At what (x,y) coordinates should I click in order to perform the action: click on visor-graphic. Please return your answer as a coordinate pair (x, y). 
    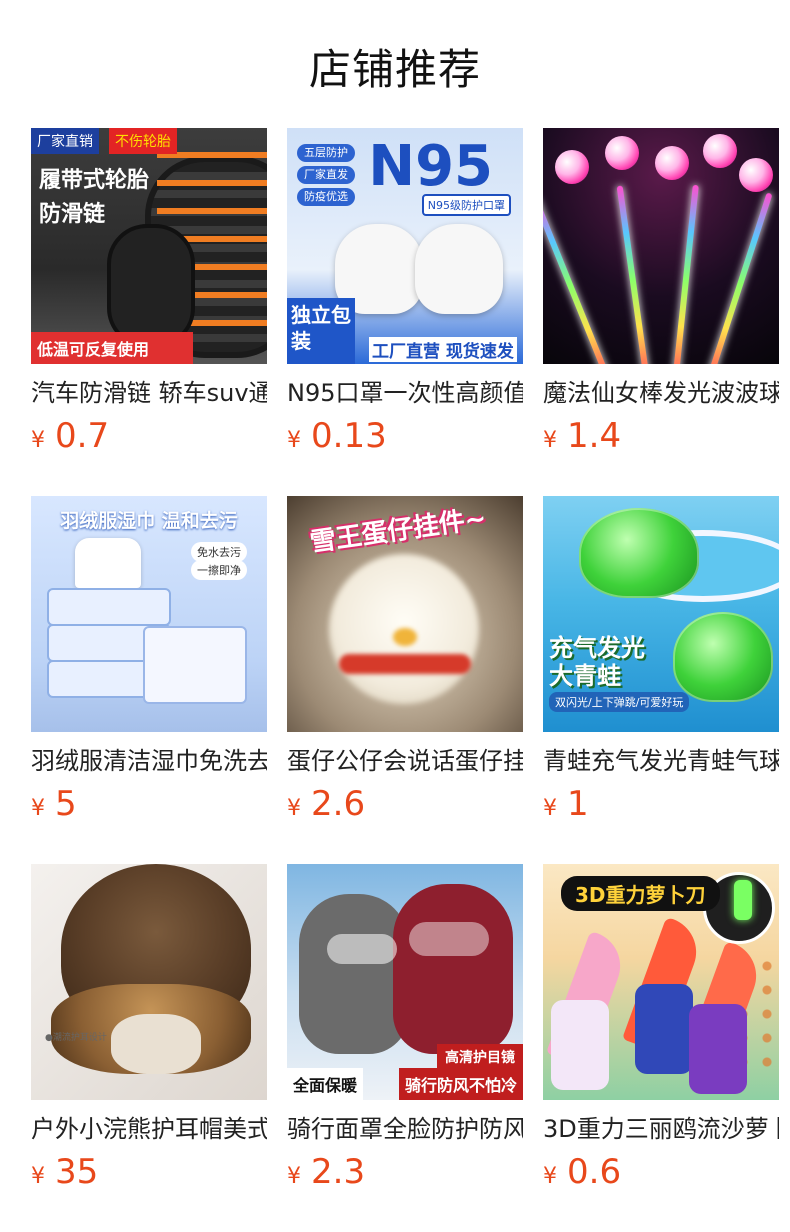
    Looking at the image, I should click on (362, 949).